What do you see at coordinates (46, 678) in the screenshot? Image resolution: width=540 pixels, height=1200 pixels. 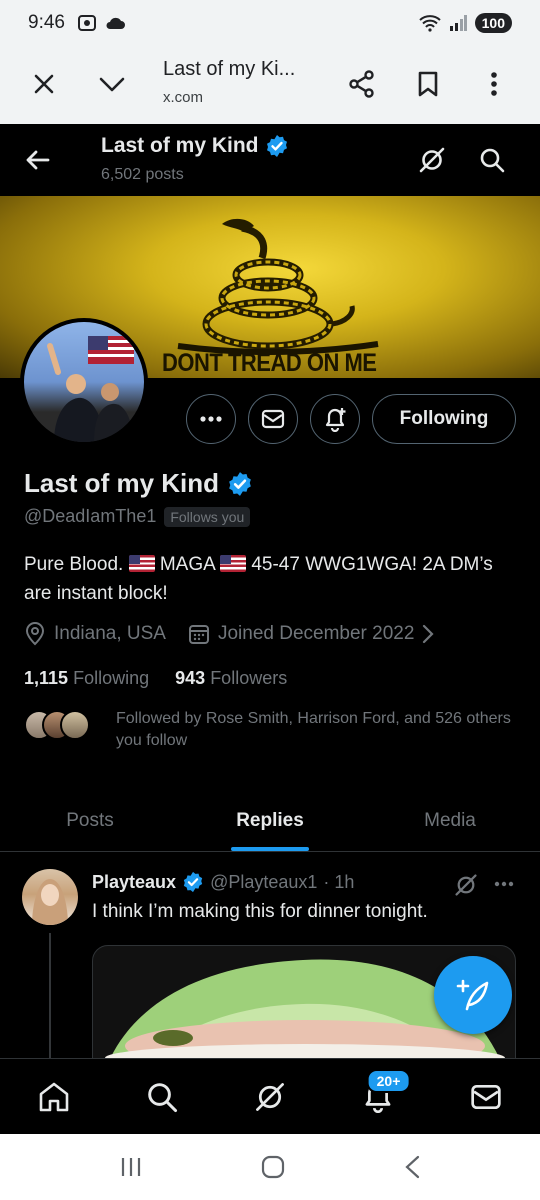 I see `following-count: 1,115` at bounding box center [46, 678].